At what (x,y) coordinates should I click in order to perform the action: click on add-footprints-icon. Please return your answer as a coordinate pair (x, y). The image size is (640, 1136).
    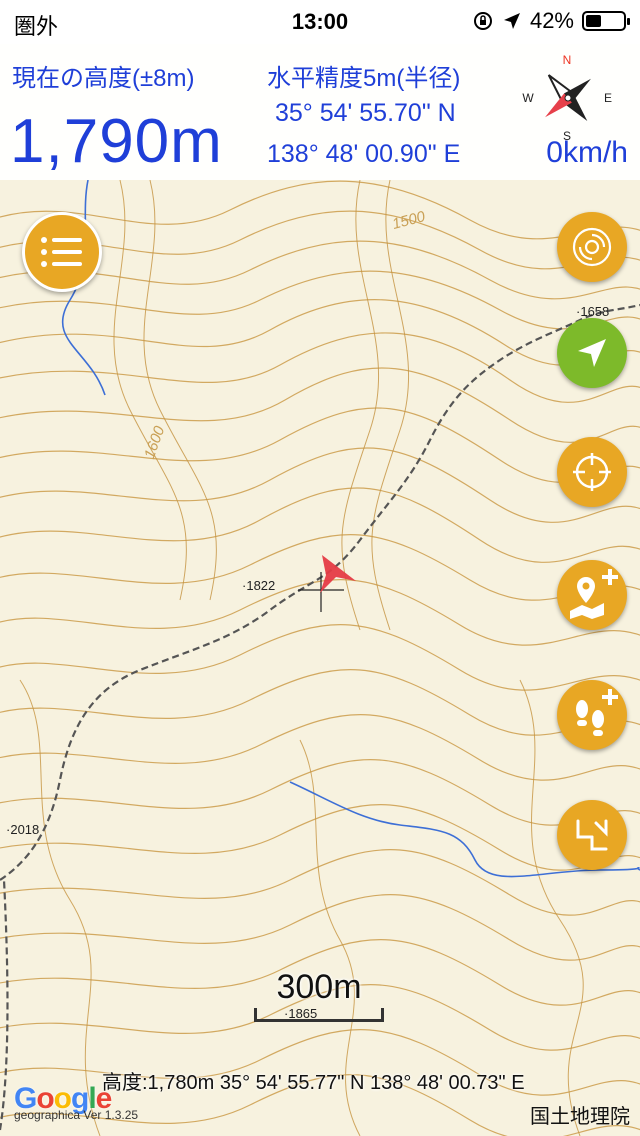
    Looking at the image, I should click on (597, 712).